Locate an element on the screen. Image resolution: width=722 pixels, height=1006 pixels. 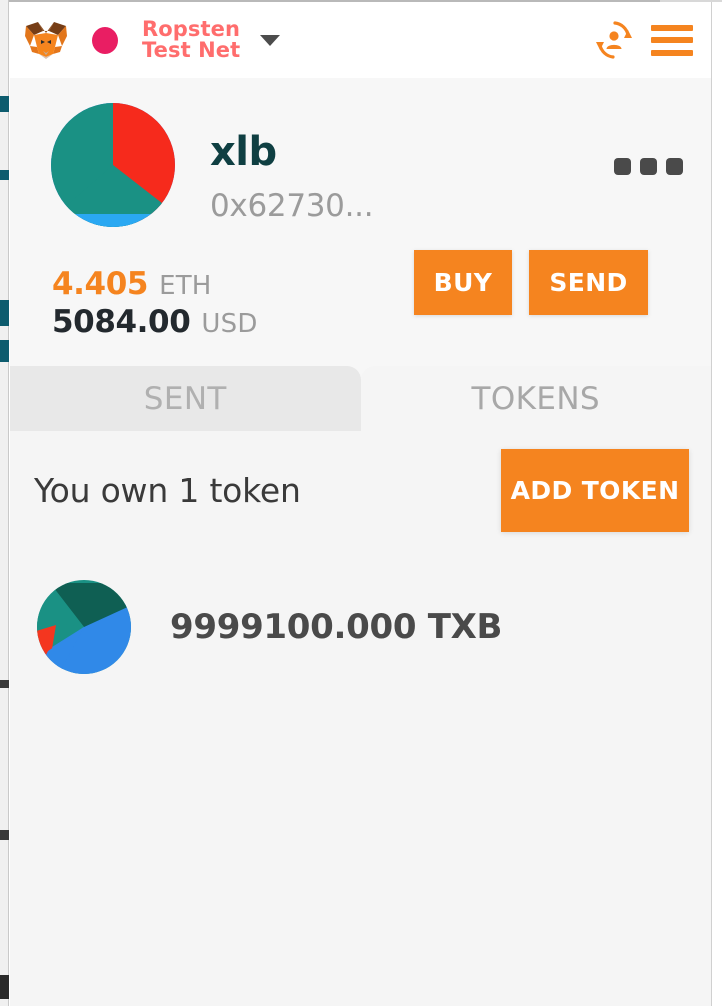
network-name-label: Ropsten Test Net is located at coordinates (191, 40).